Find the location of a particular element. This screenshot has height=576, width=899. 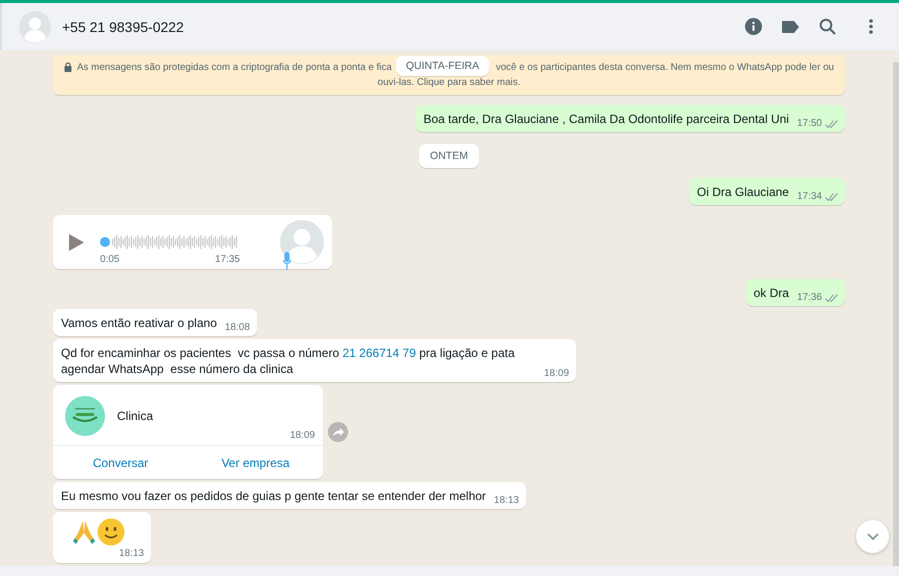

message-text: Qd for encaminhar os pacientes vc passa o número 21 266714 79 pra ligação e pata agendar WhatsApp esse número da clinica is located at coordinates (288, 361).